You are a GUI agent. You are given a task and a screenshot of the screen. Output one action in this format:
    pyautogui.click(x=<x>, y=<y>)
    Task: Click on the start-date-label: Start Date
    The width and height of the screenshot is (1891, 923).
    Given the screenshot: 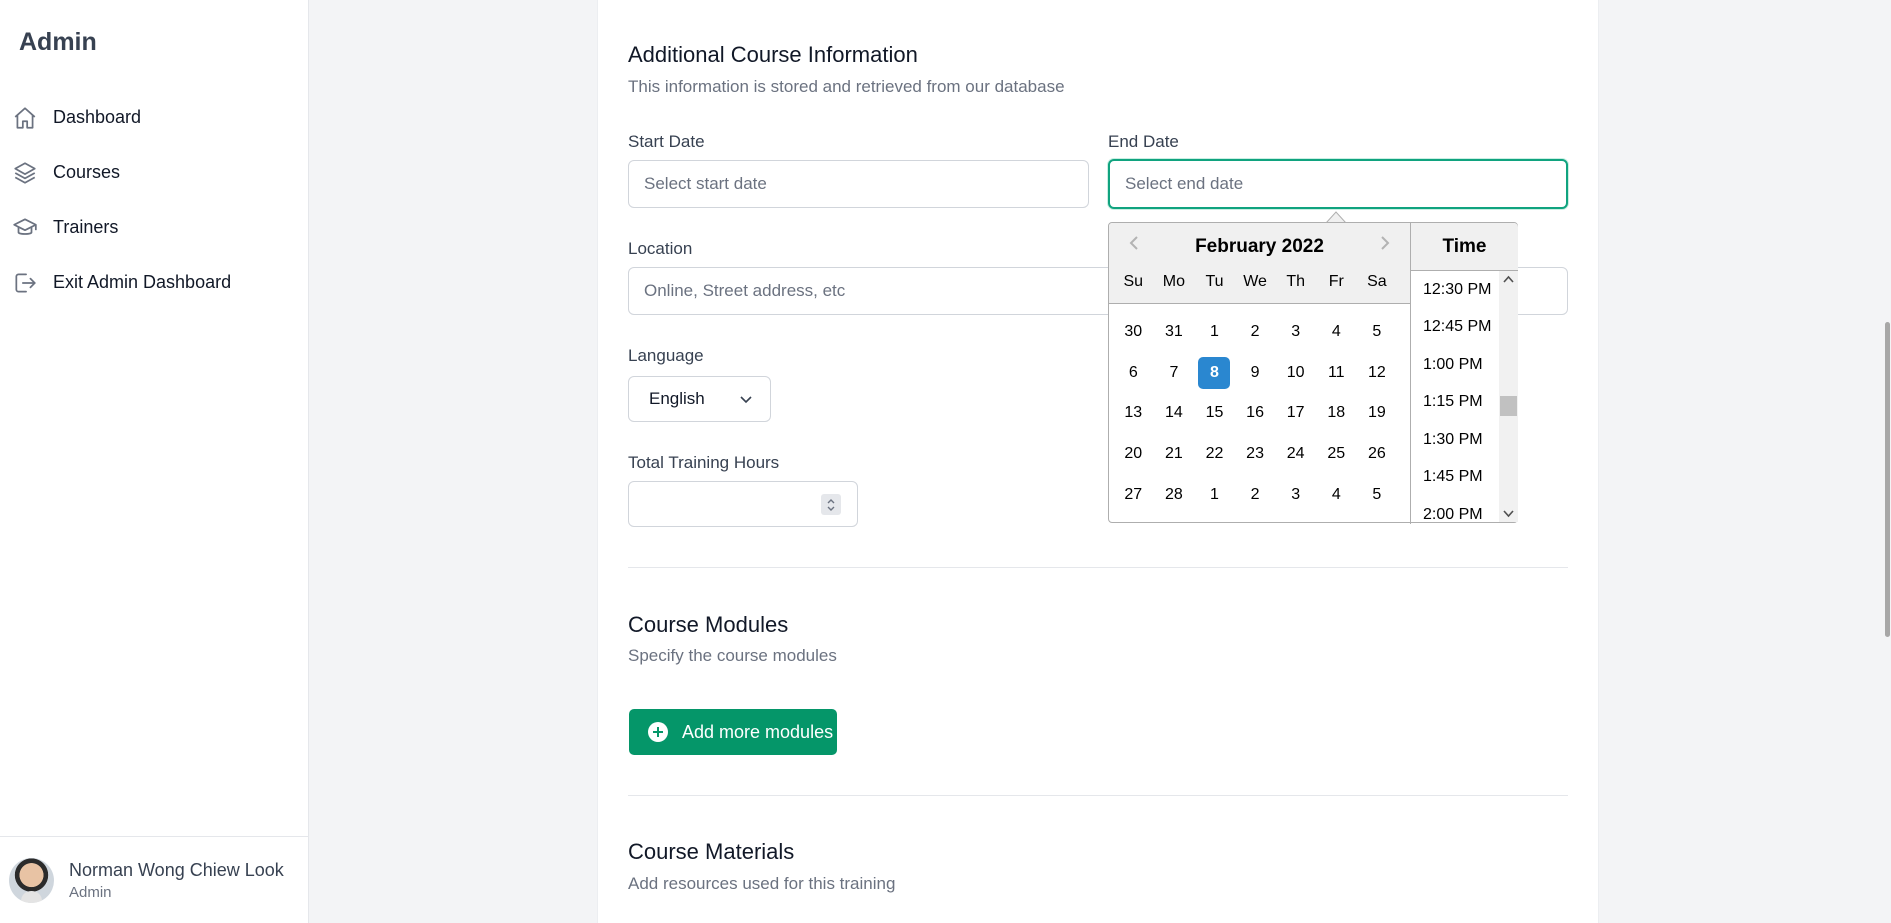 What is the action you would take?
    pyautogui.click(x=666, y=141)
    